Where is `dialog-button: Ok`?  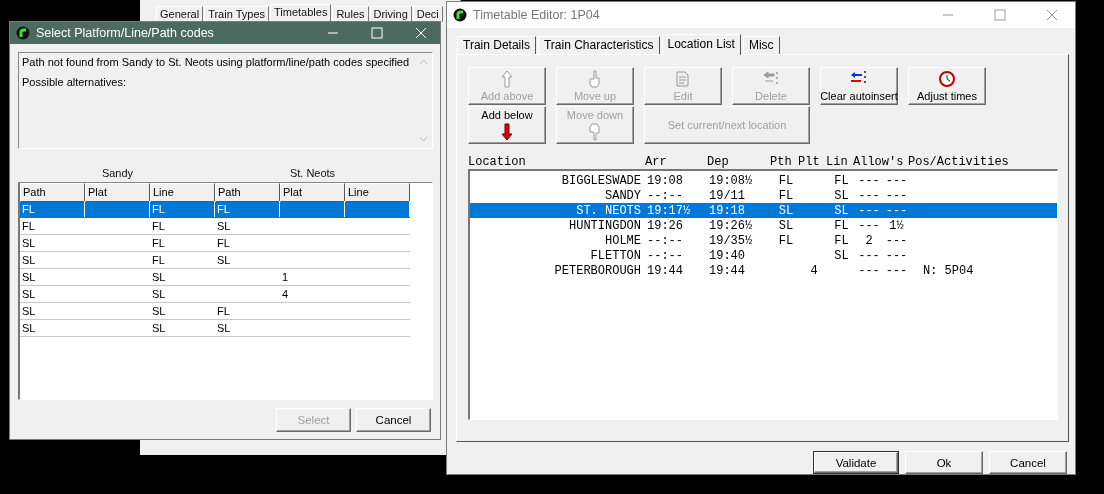
dialog-button: Ok is located at coordinates (944, 462).